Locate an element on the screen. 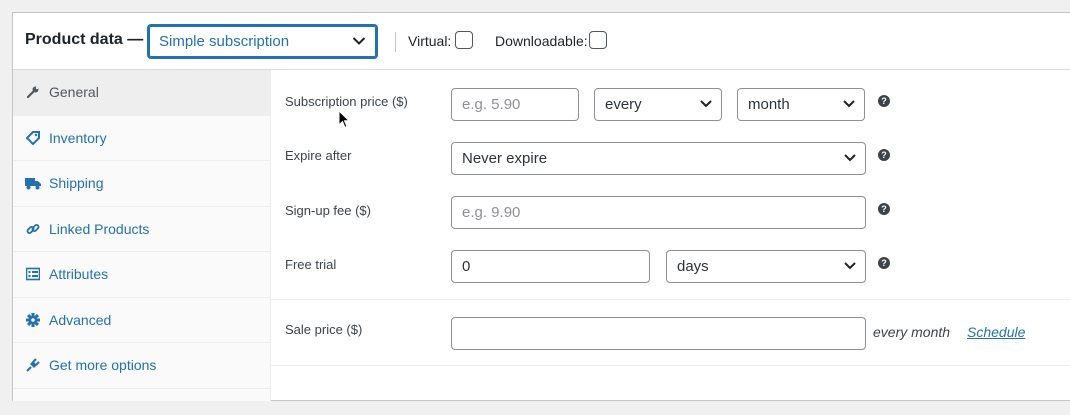  tab-linked-products: Linked Products is located at coordinates (141, 229).